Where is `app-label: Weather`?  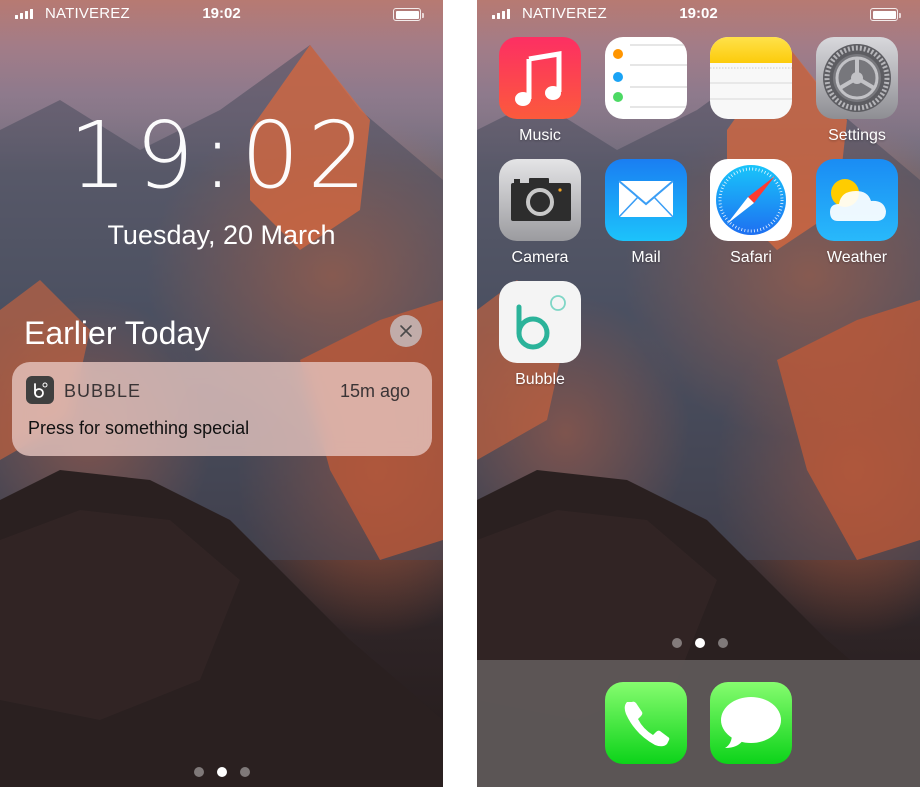 app-label: Weather is located at coordinates (857, 257).